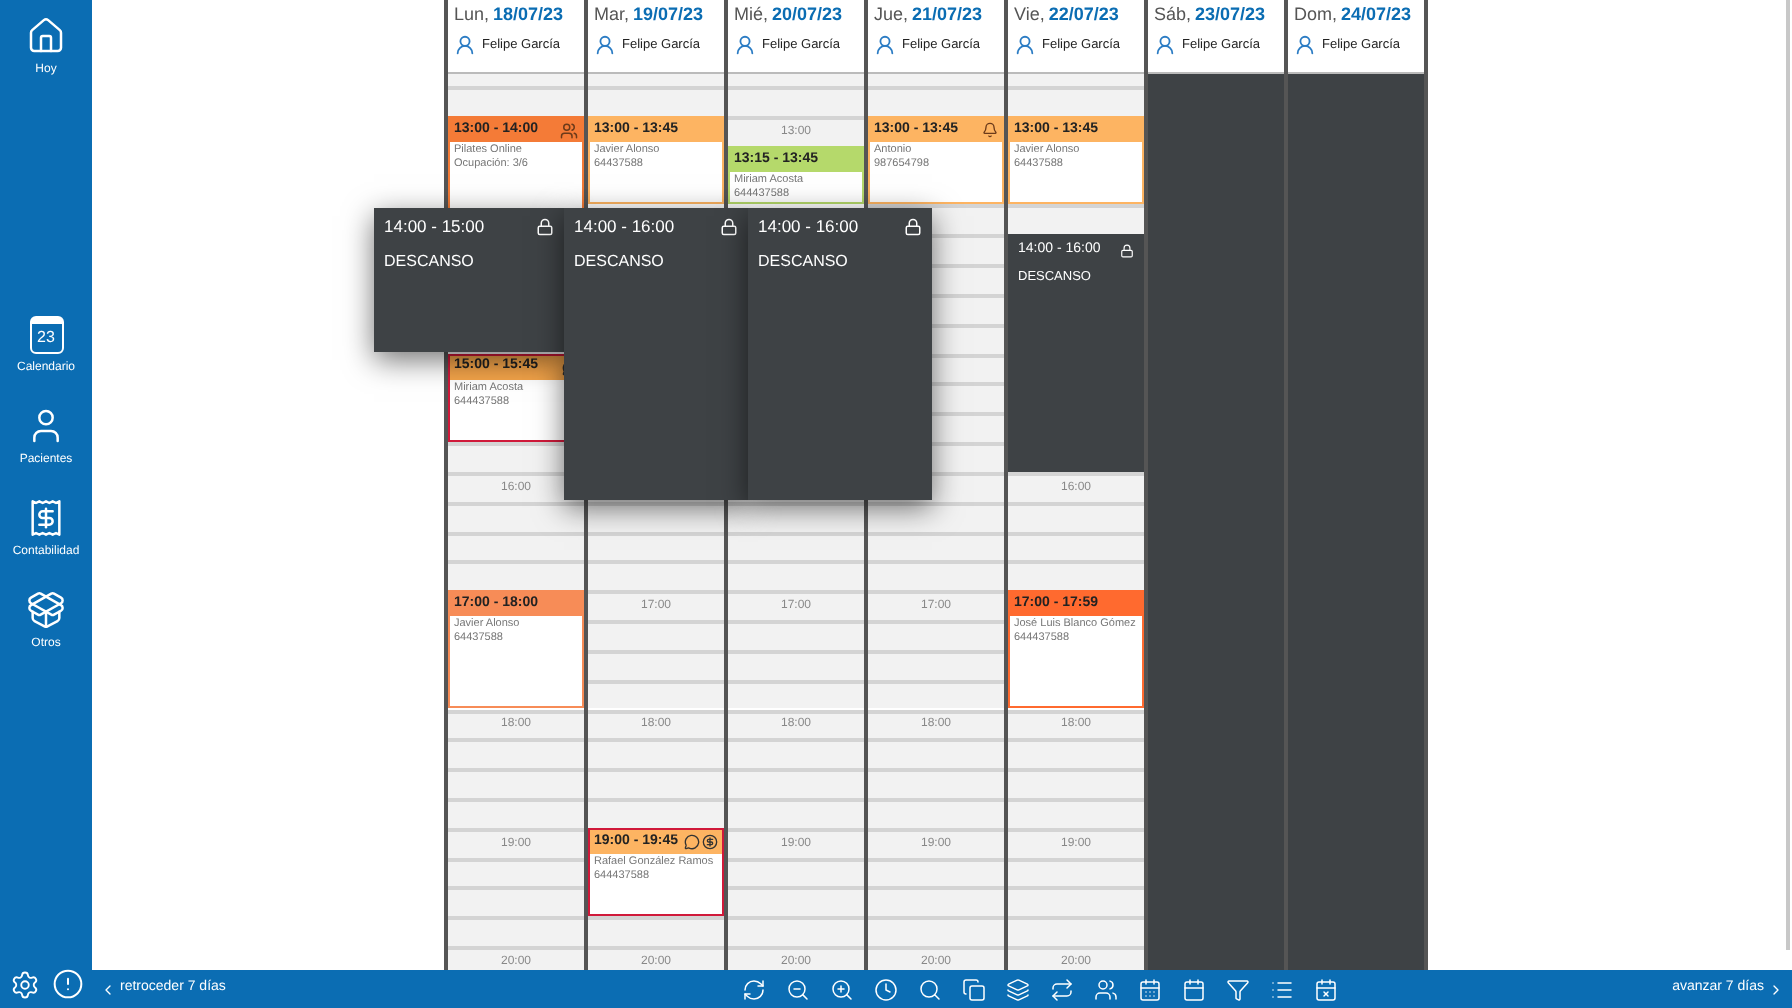 Image resolution: width=1792 pixels, height=1008 pixels. I want to click on weekday-label: Jue,, so click(891, 15).